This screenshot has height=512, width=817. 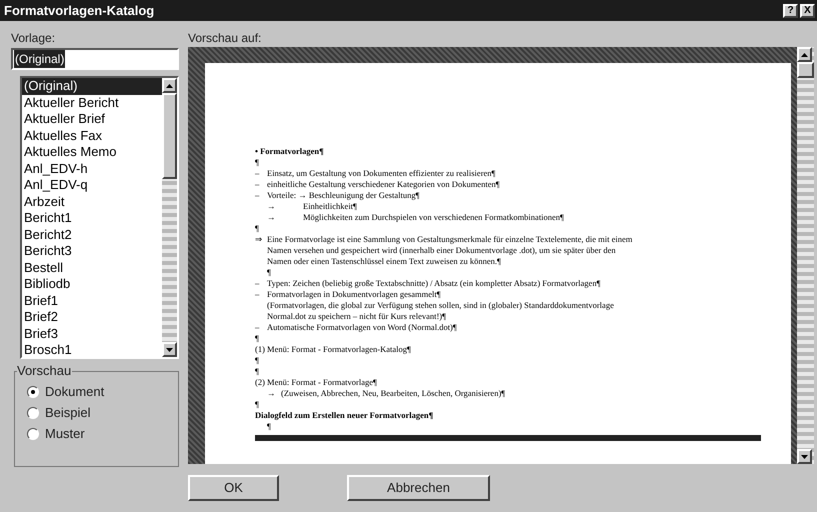 What do you see at coordinates (92, 334) in the screenshot?
I see `list-item: Brief3` at bounding box center [92, 334].